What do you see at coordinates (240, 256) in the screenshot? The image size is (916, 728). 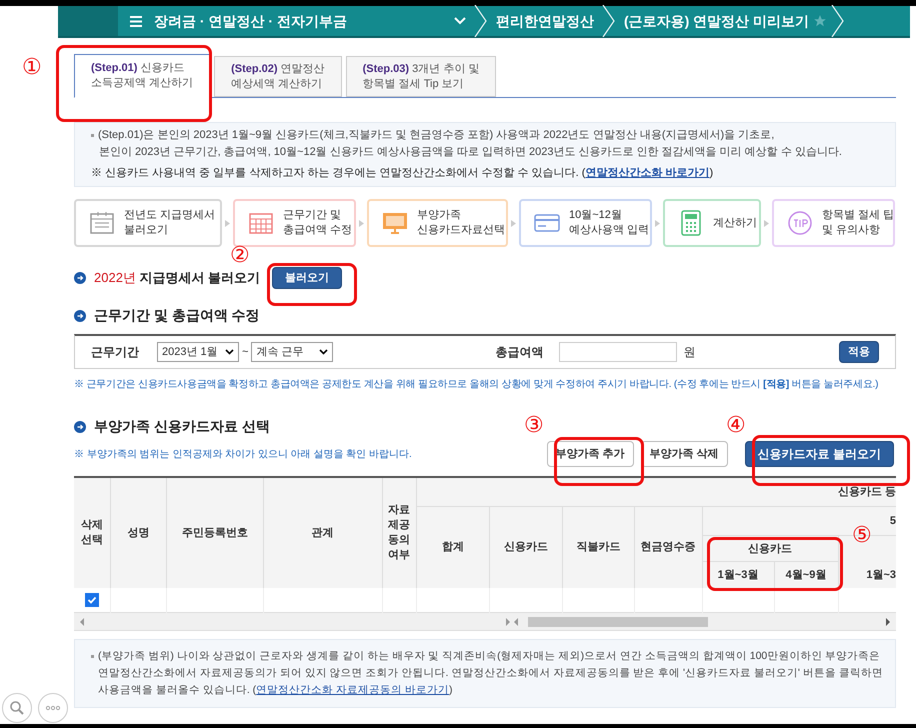 I see `step-number: ②` at bounding box center [240, 256].